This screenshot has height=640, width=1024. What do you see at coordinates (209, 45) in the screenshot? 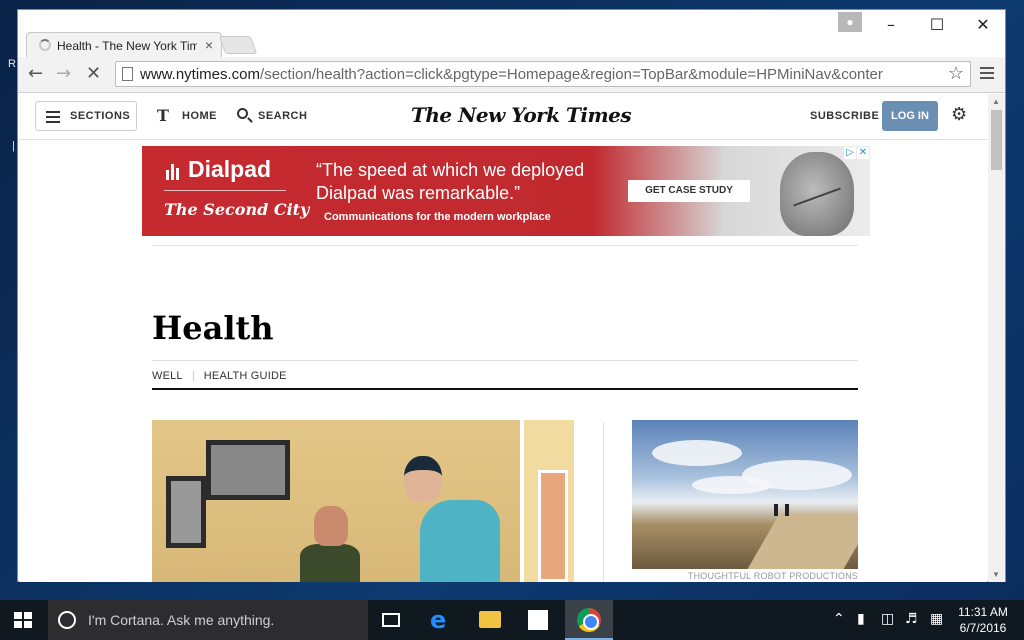
I see `close-tab-icon: ×` at bounding box center [209, 45].